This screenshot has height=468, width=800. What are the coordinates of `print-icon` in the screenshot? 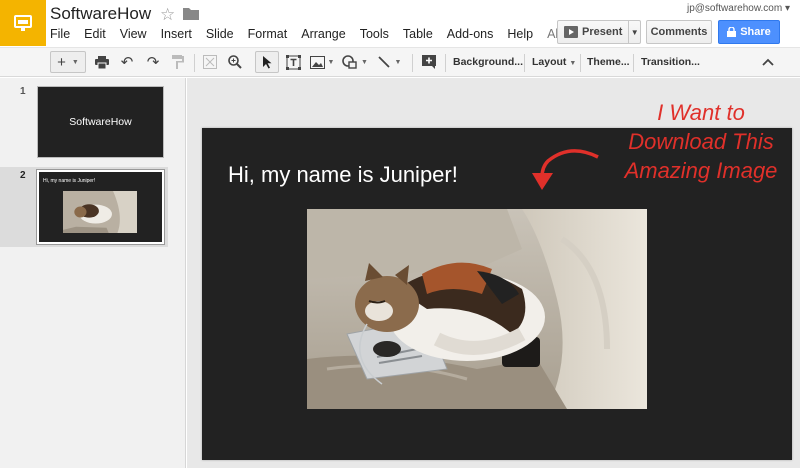 It's located at (102, 62).